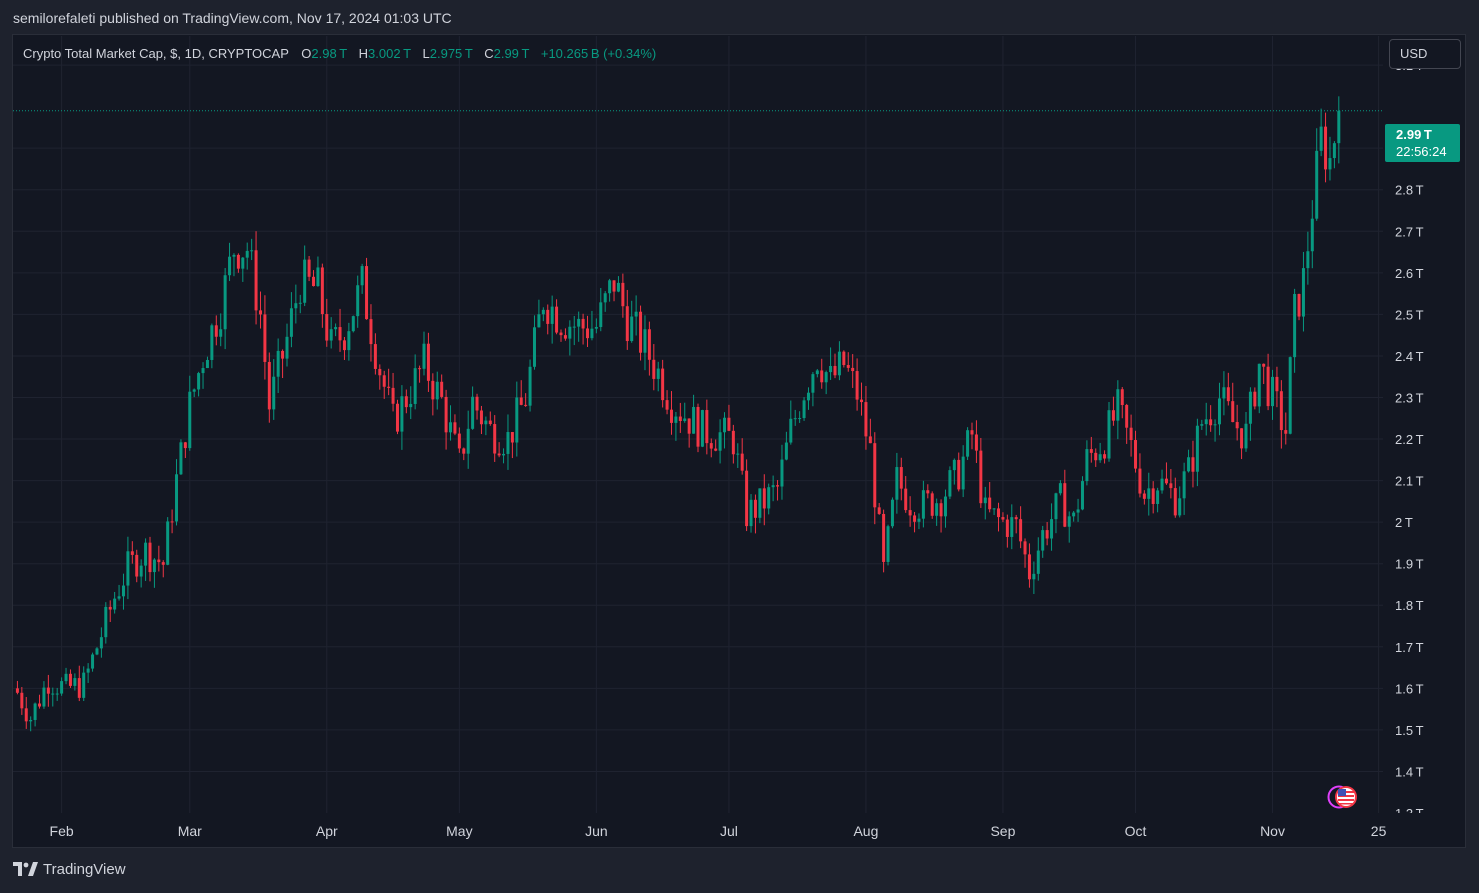 The height and width of the screenshot is (893, 1479). I want to click on tradingview-brand-name: TradingView, so click(84, 869).